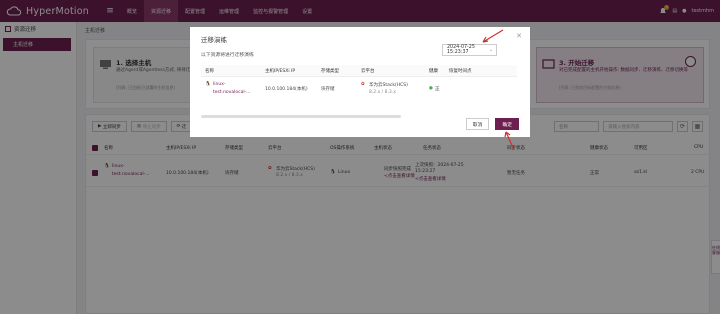 The height and width of the screenshot is (314, 720). I want to click on dlg-col-cloud: 云平台, so click(368, 71).